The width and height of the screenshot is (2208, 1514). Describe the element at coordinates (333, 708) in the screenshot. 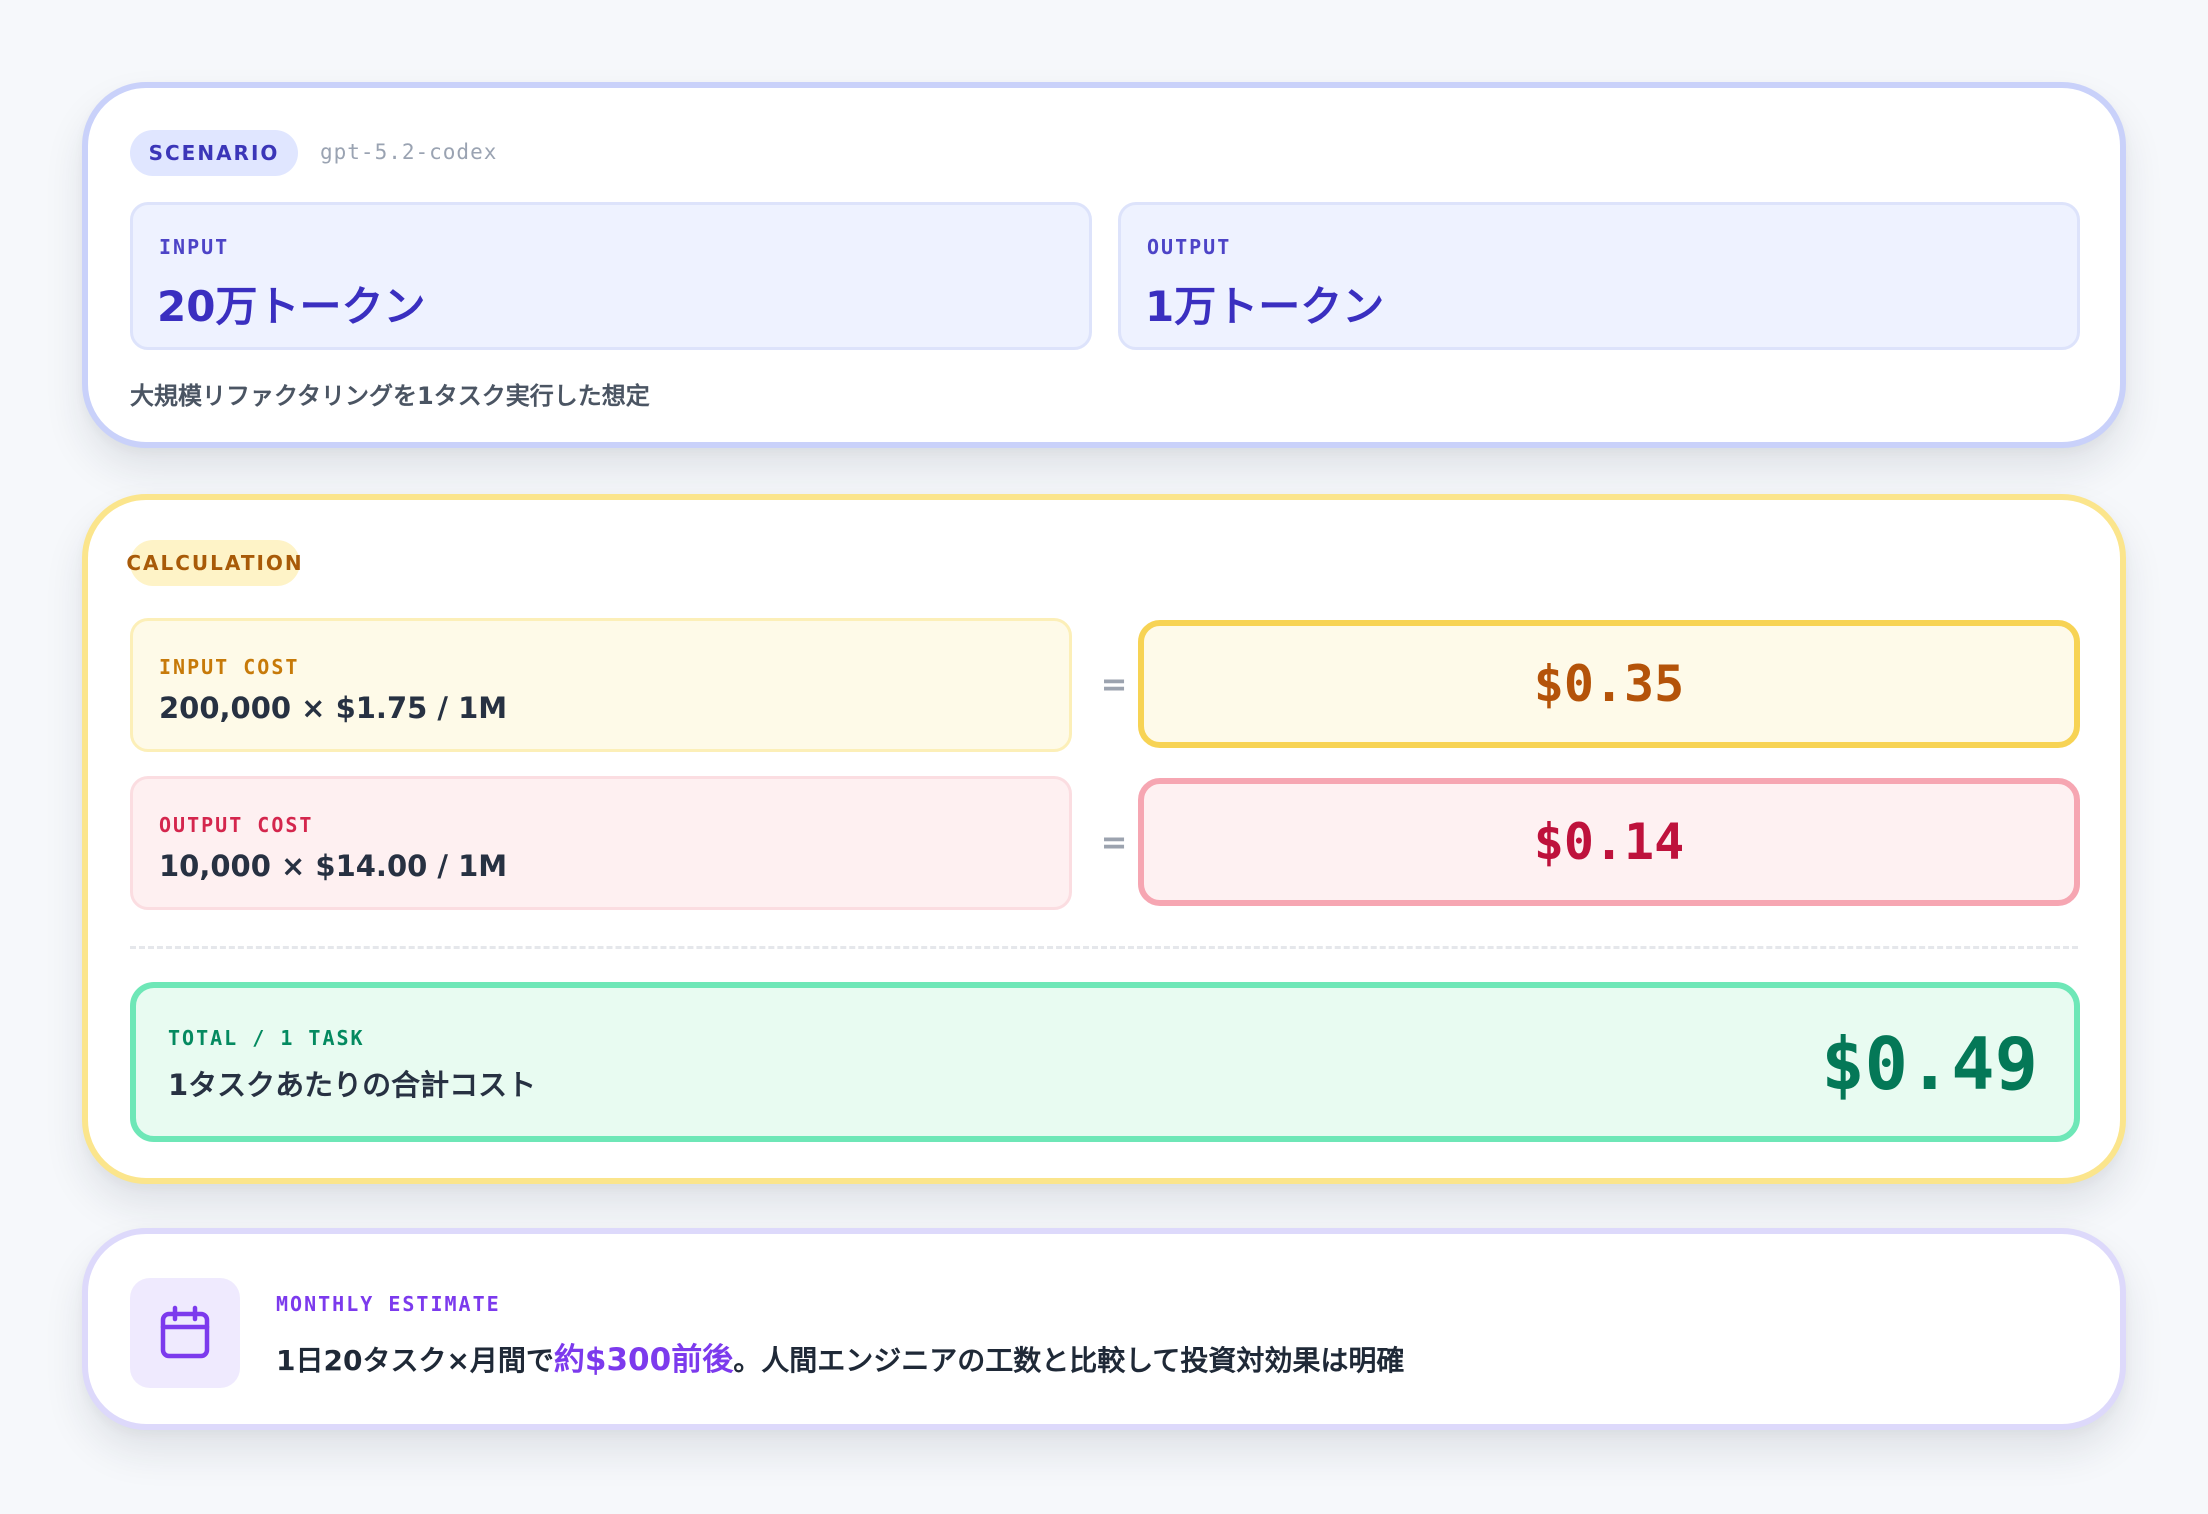

I see `input-cost-formula: 200,000 × $1.75 / 1M` at that location.